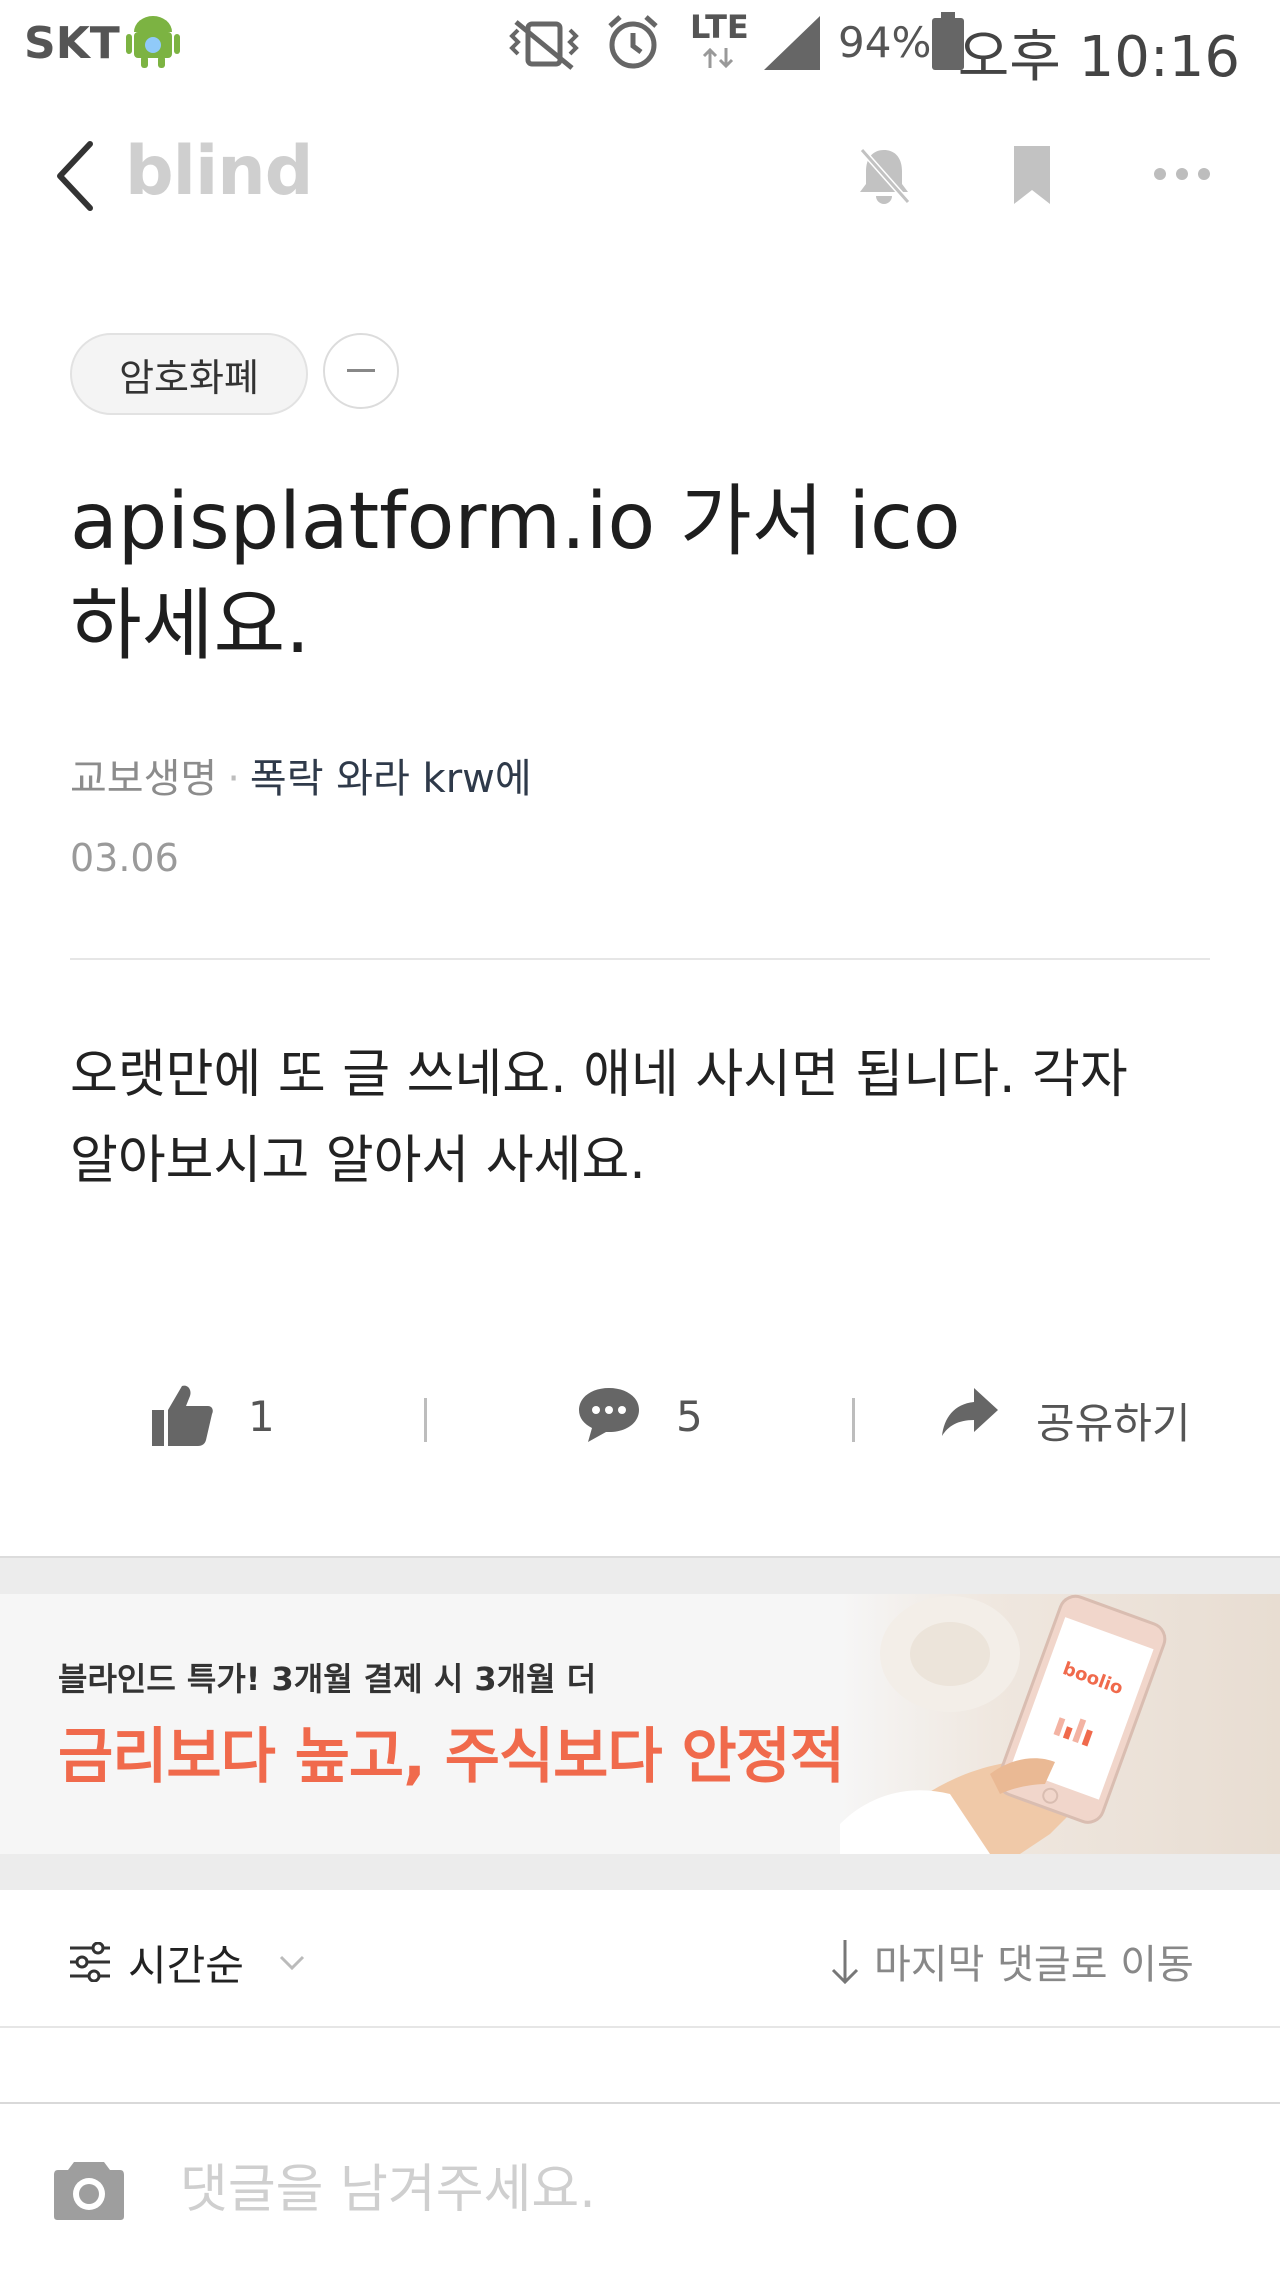  I want to click on chevron-down-icon, so click(292, 1963).